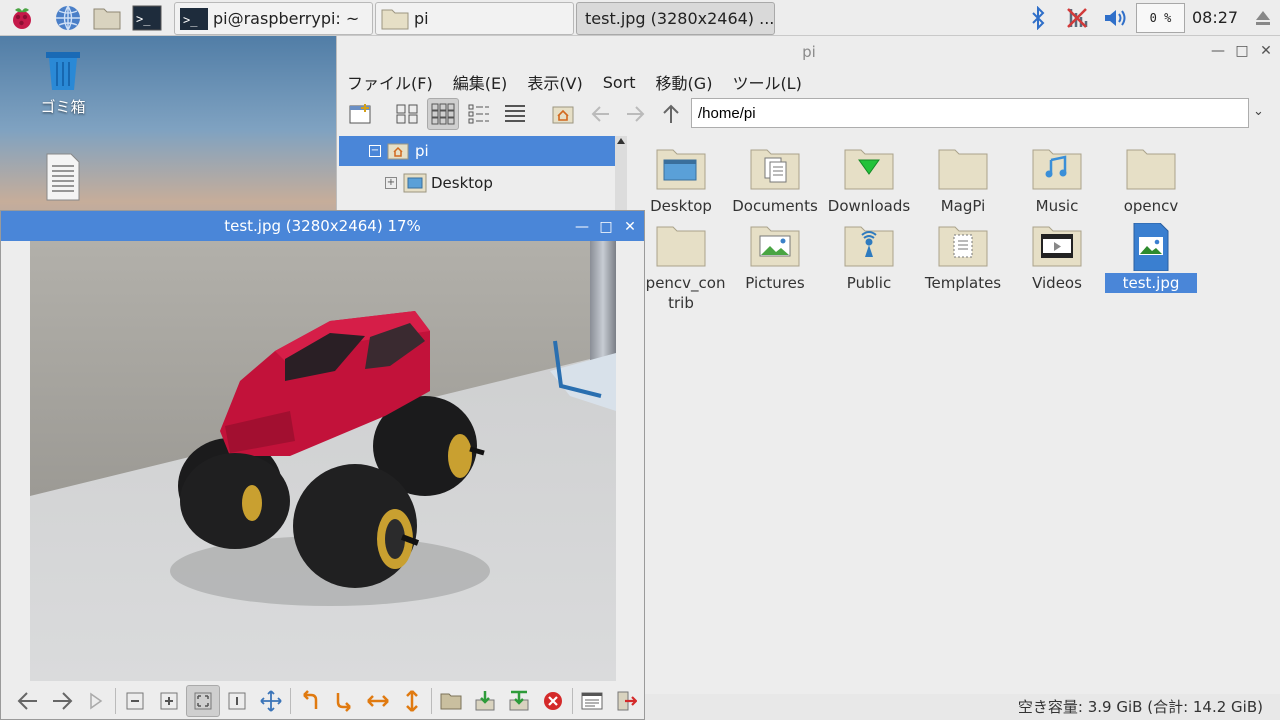  Describe the element at coordinates (869, 245) in the screenshot. I see `public-folder-icon` at that location.